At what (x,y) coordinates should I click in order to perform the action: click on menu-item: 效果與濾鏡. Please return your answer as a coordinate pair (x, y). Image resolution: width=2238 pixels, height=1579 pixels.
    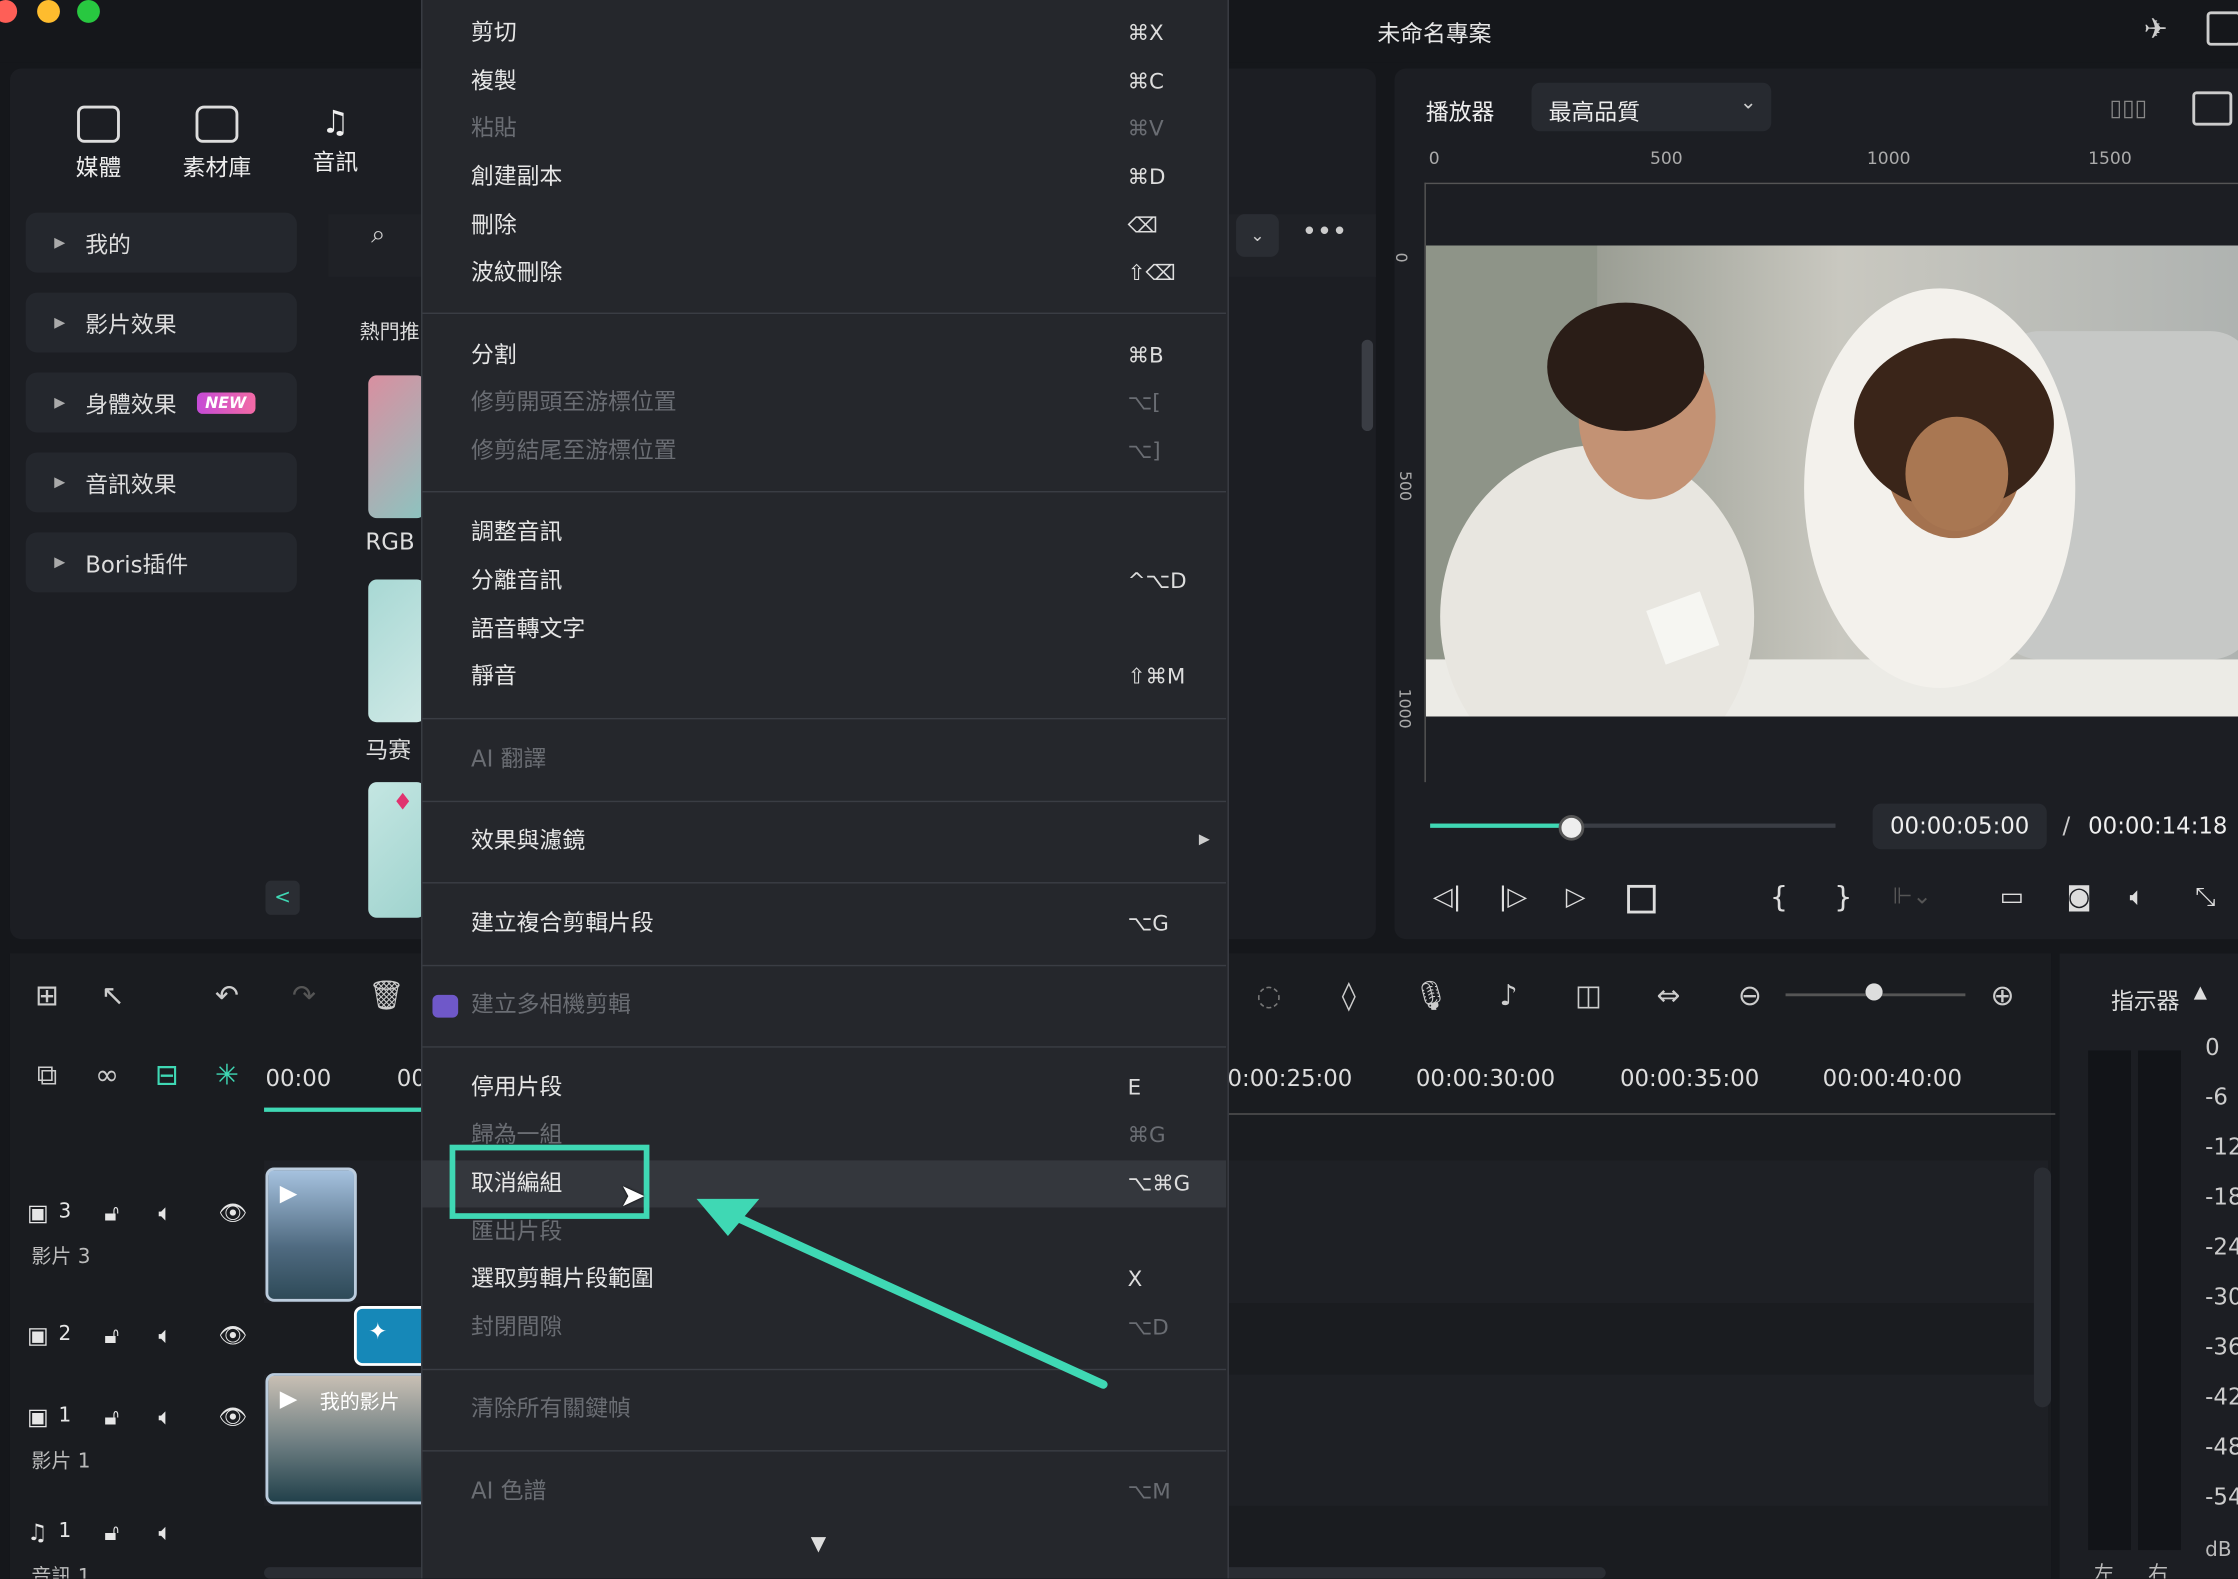
    Looking at the image, I should click on (835, 840).